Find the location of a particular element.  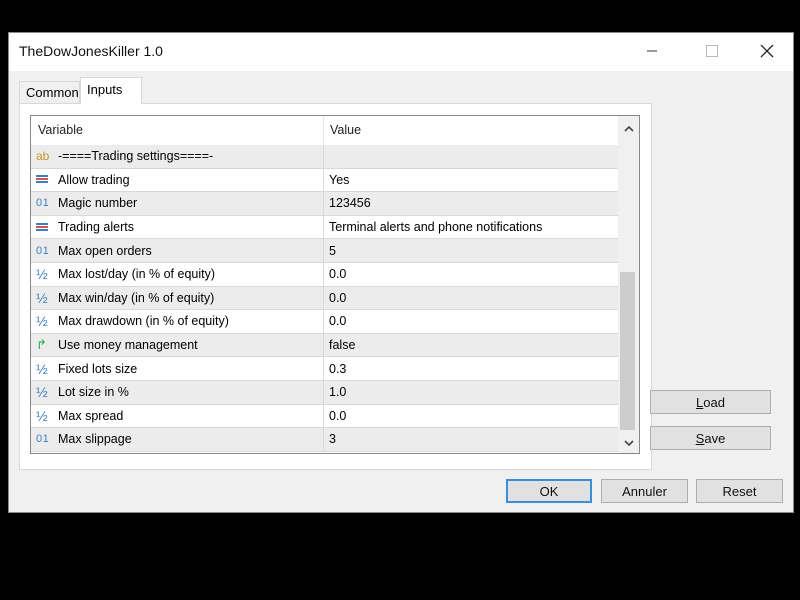

table-row: ½ Max lost/day (in % of equity) 0.0 is located at coordinates (324, 274).